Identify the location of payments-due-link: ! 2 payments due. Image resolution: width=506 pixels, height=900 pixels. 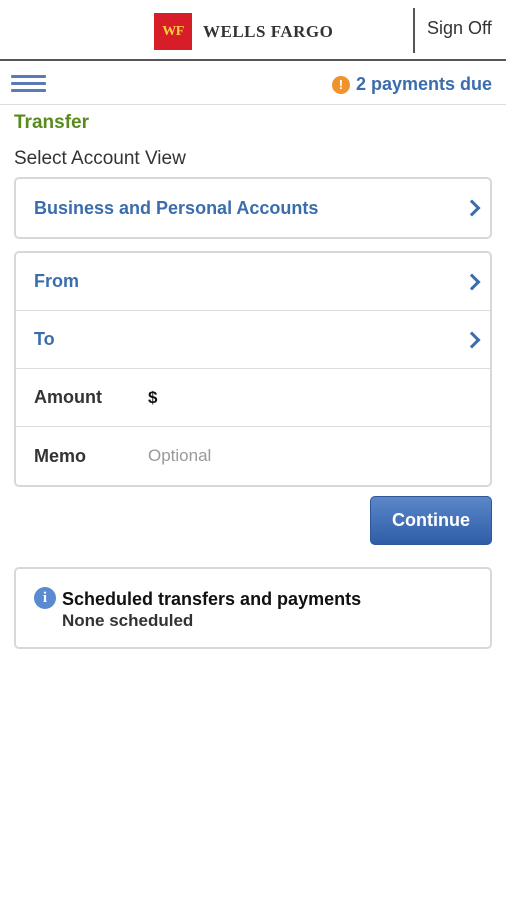
(411, 84).